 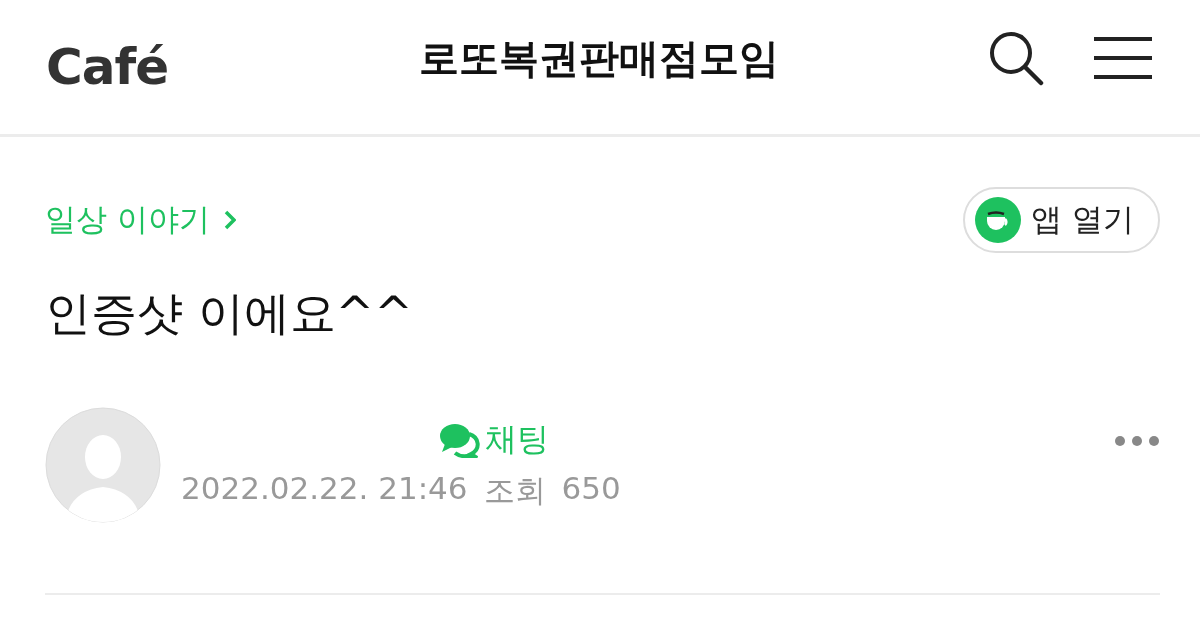 What do you see at coordinates (1061, 220) in the screenshot?
I see `open-app-button: 앱 열기` at bounding box center [1061, 220].